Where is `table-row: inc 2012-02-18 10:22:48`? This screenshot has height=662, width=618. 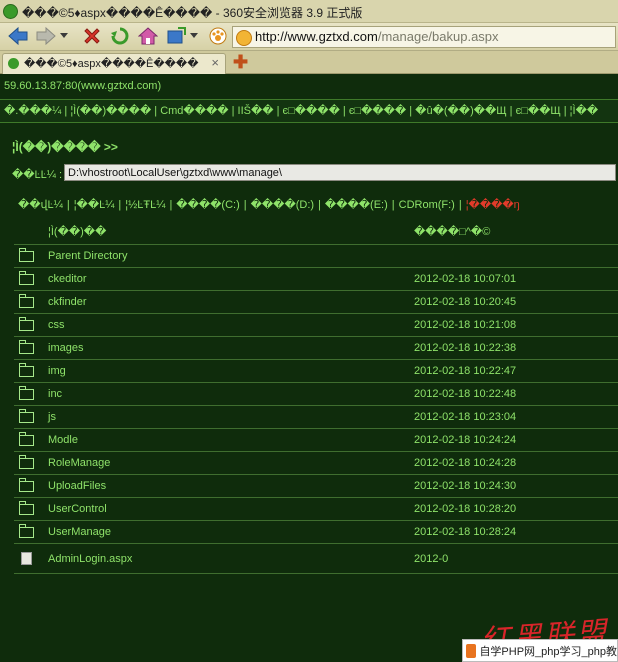 table-row: inc 2012-02-18 10:22:48 is located at coordinates (316, 394).